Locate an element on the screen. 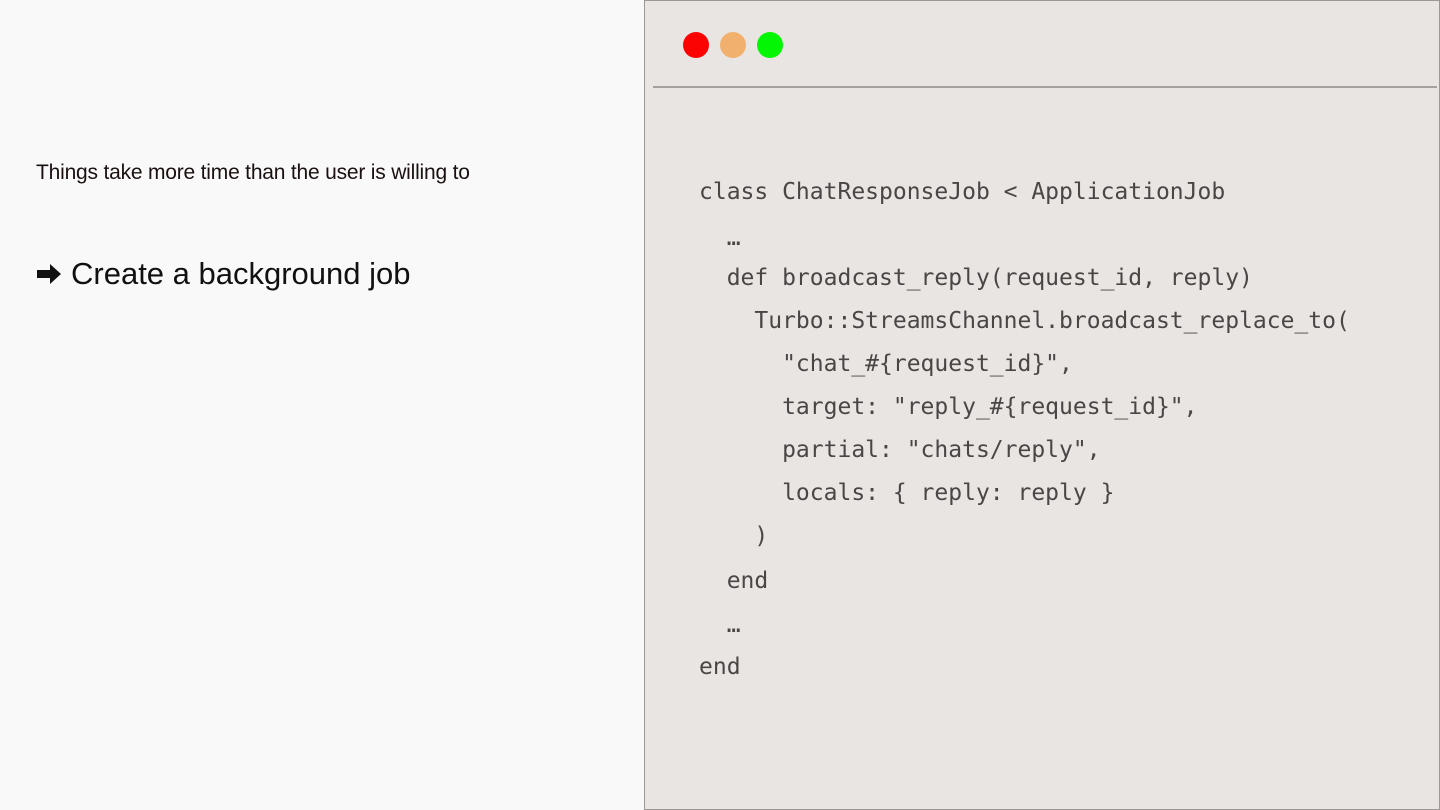 This screenshot has width=1440, height=810. close-window-button is located at coordinates (696, 45).